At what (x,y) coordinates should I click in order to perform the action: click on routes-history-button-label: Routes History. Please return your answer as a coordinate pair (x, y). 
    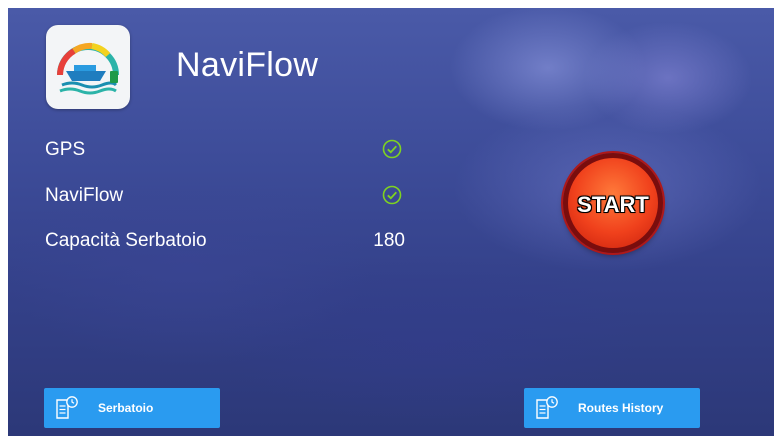
    Looking at the image, I should click on (621, 408).